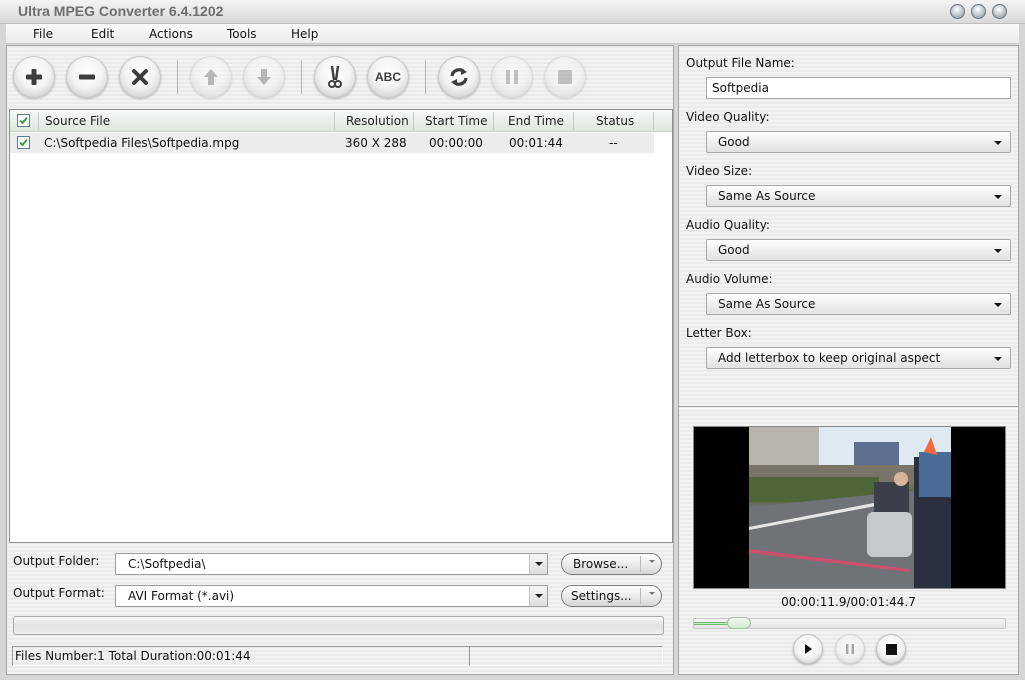 This screenshot has height=680, width=1025. I want to click on move-up-button, so click(211, 77).